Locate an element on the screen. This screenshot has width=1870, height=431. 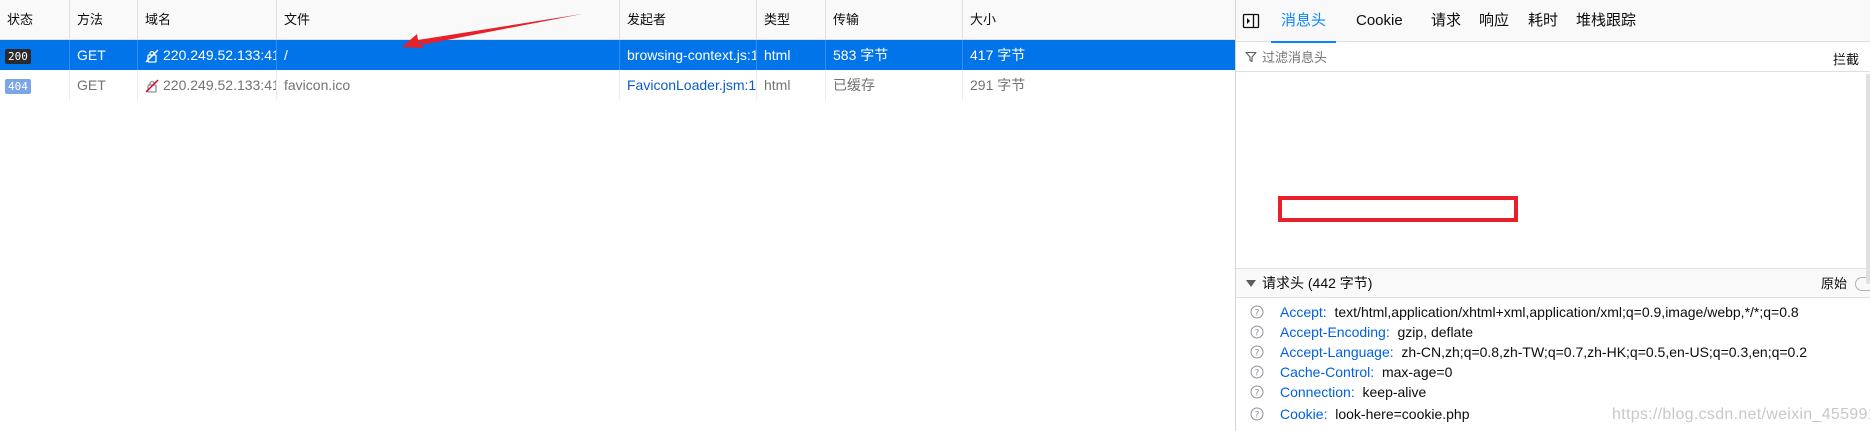
header-value: gzip, deflate is located at coordinates (1435, 332).